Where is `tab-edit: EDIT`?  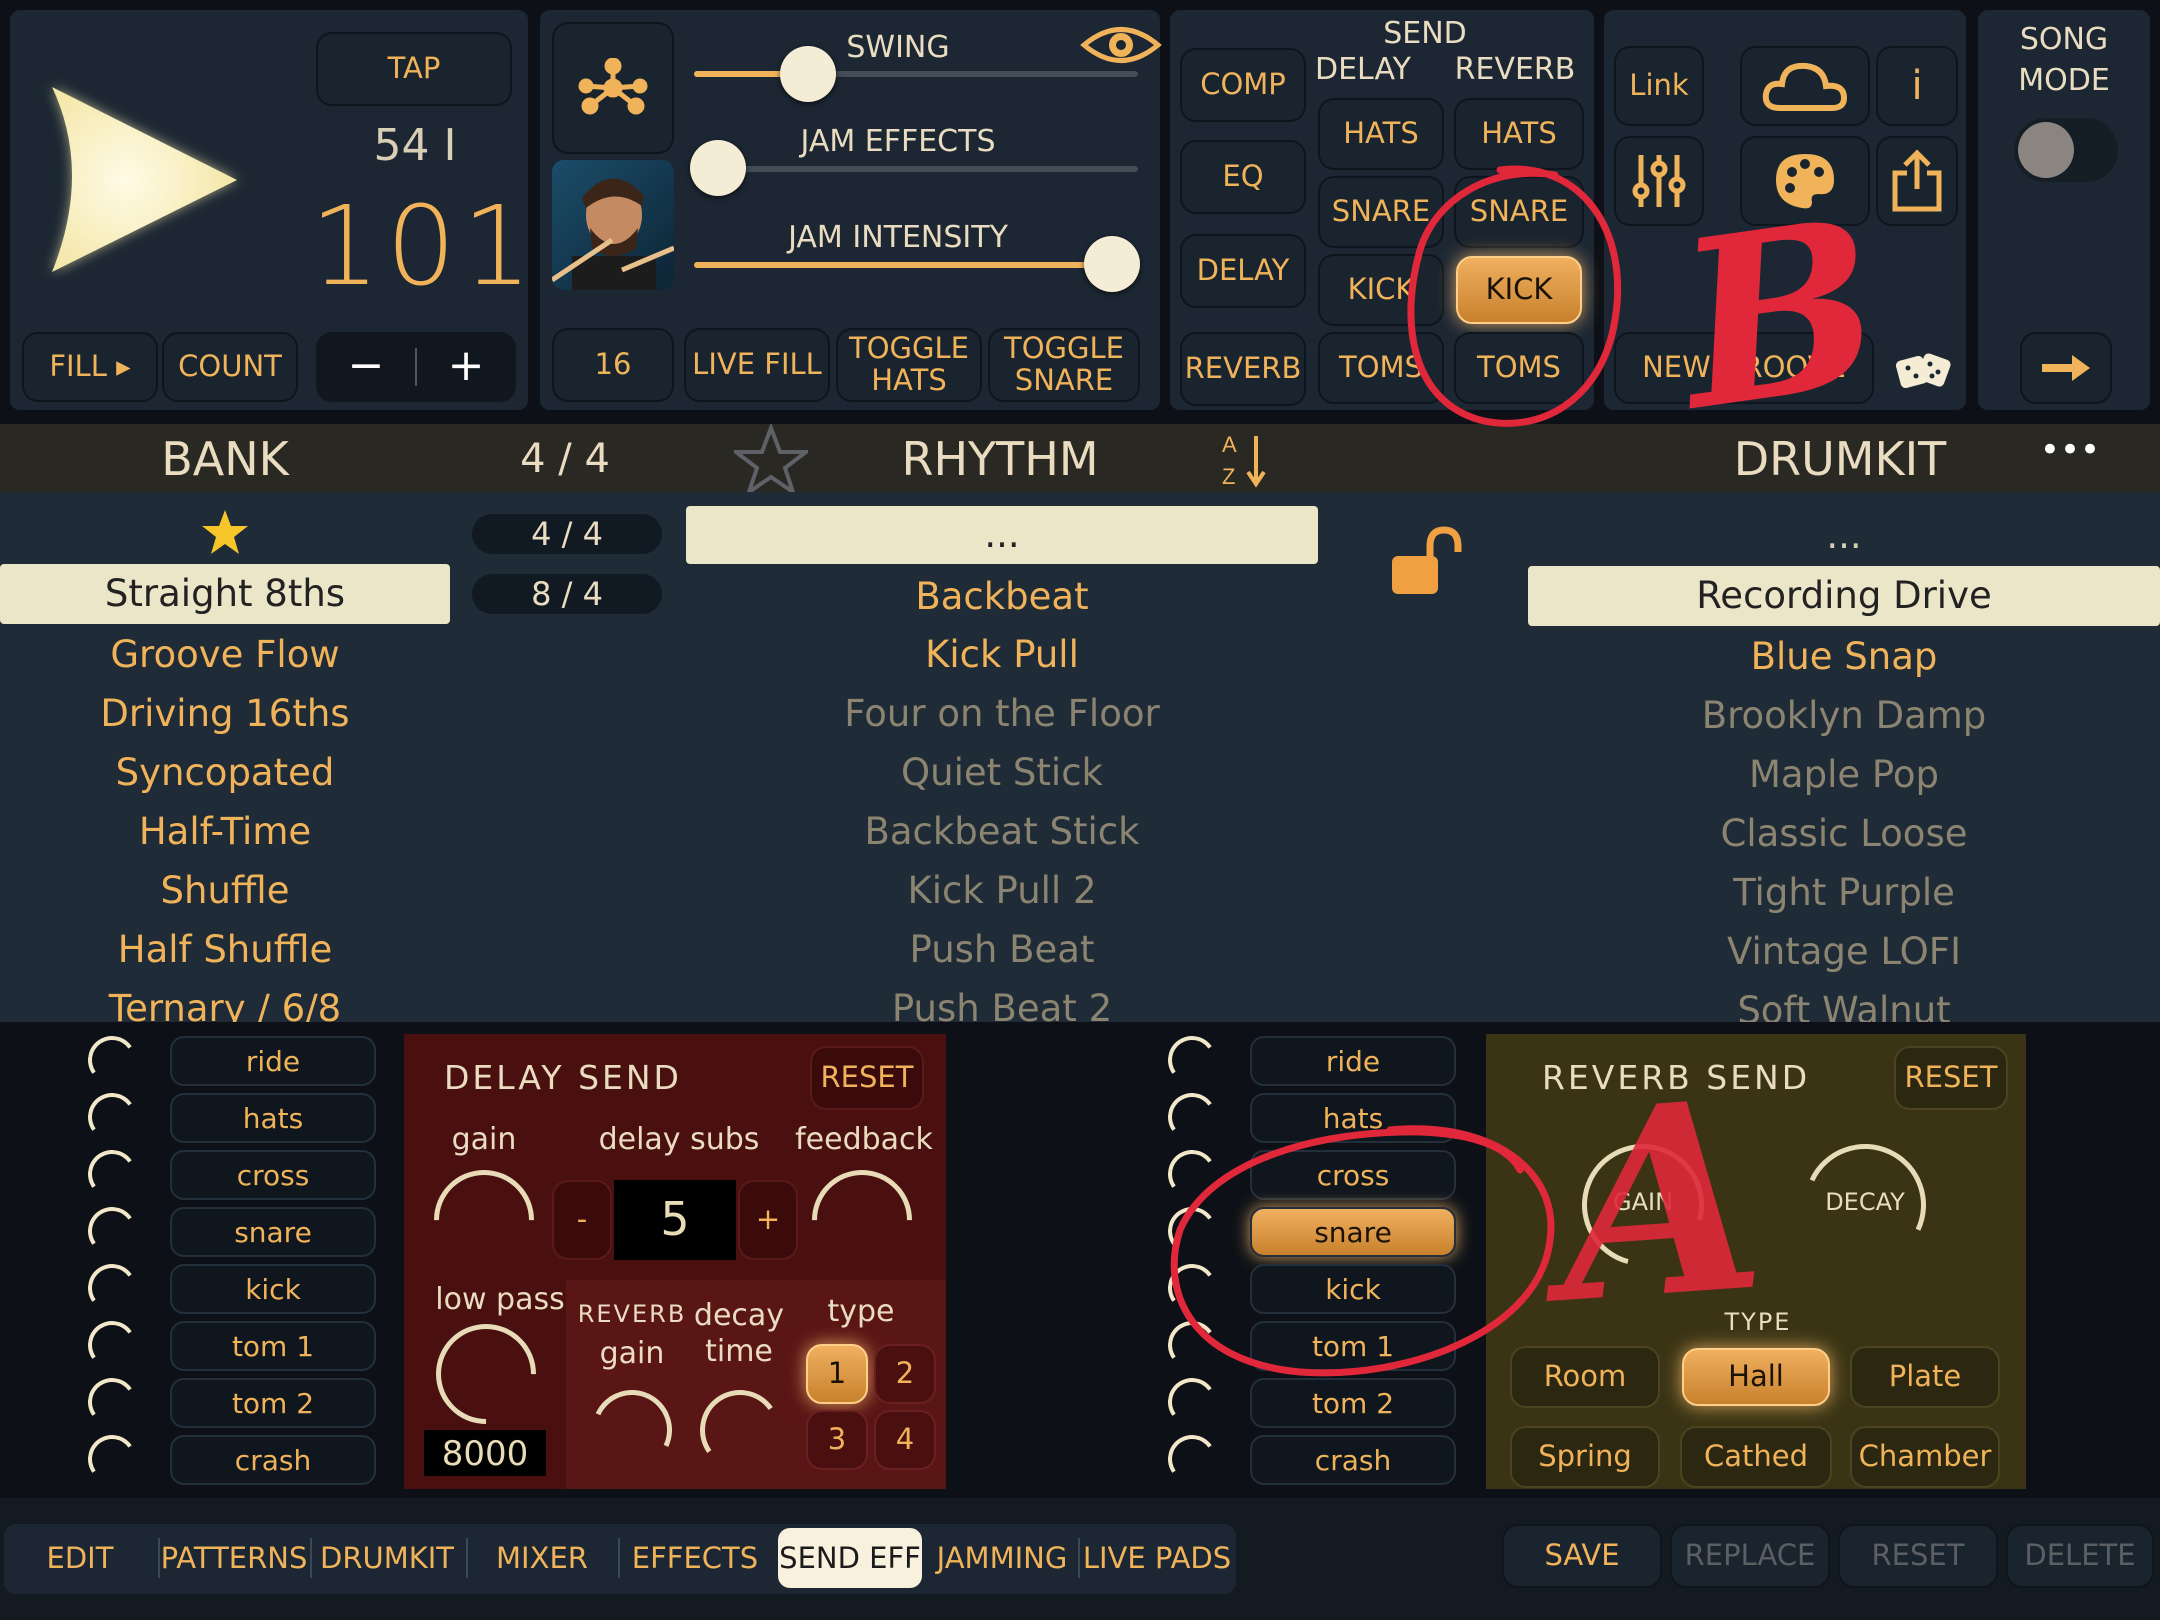
tab-edit: EDIT is located at coordinates (80, 1558).